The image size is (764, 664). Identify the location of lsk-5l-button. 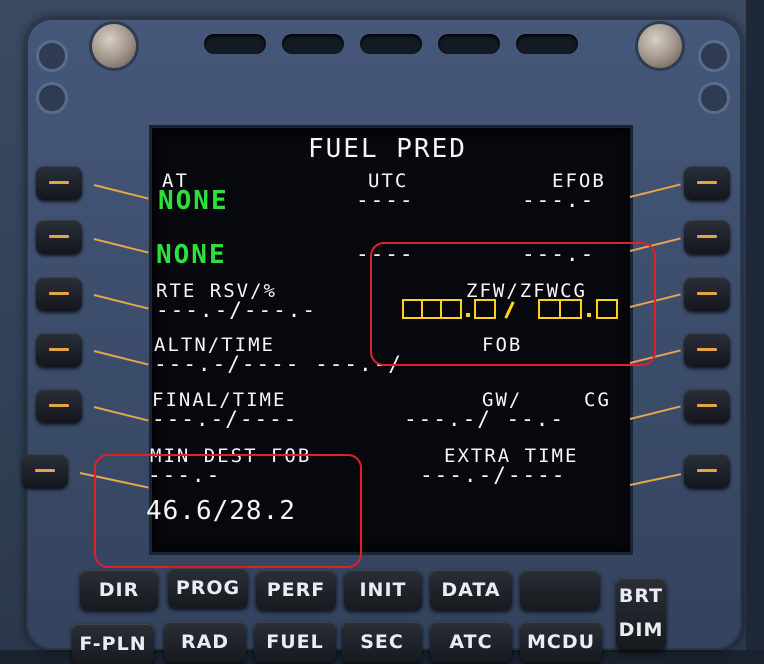
(59, 406).